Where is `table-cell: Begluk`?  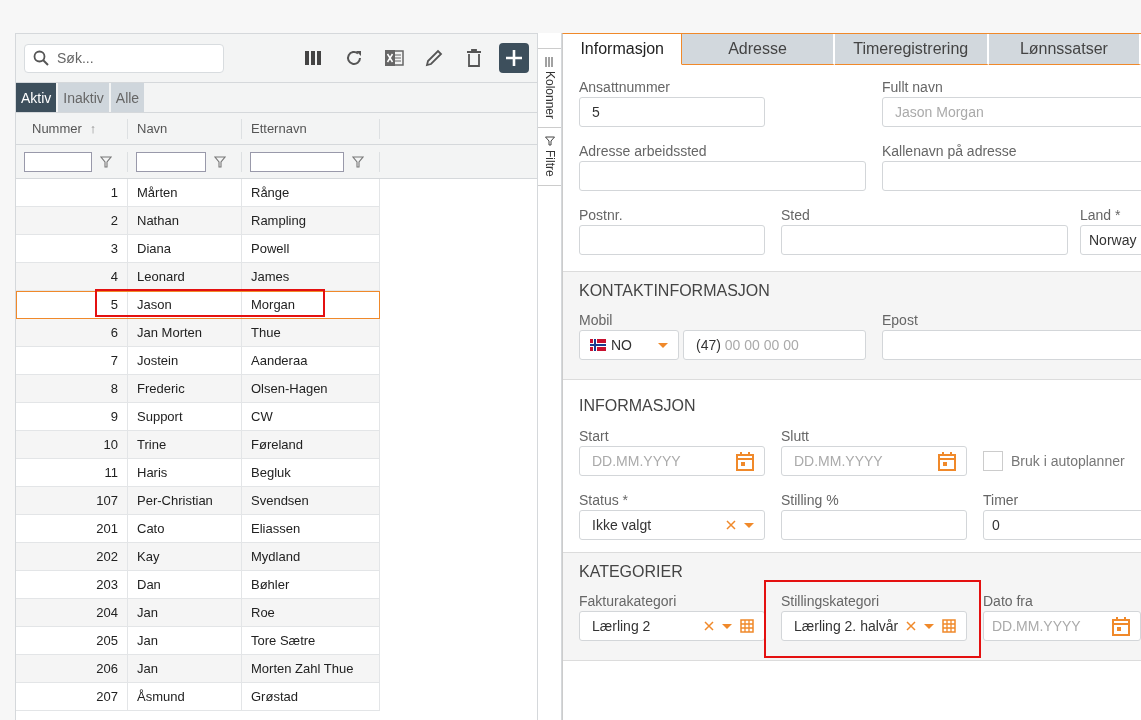 table-cell: Begluk is located at coordinates (311, 472).